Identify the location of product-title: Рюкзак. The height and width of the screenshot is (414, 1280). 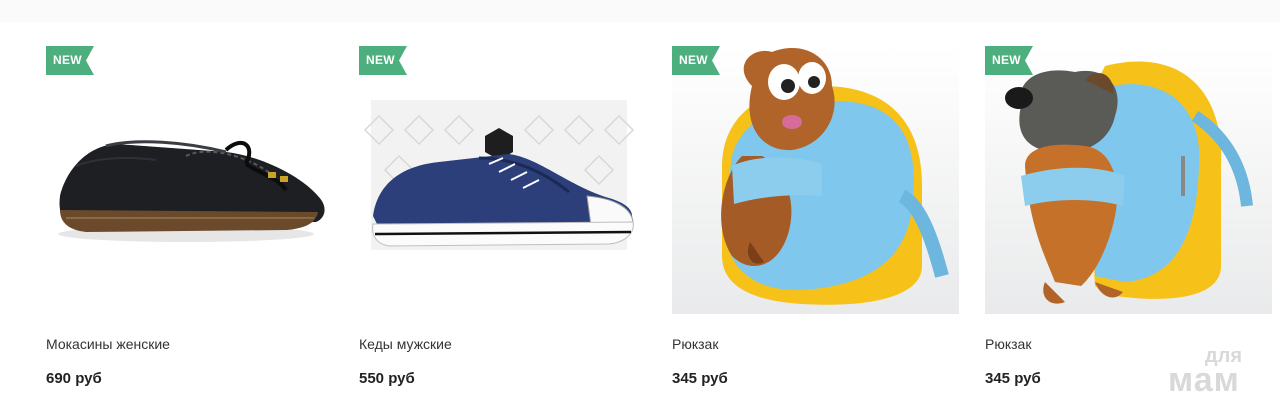
(815, 344).